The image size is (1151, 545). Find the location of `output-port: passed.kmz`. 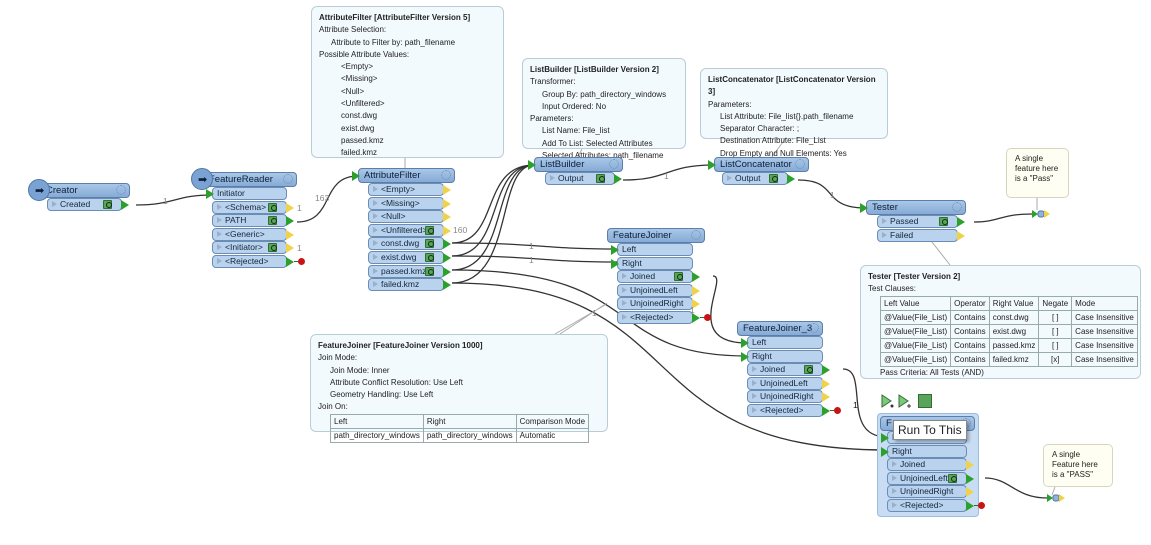

output-port: passed.kmz is located at coordinates (409, 271).